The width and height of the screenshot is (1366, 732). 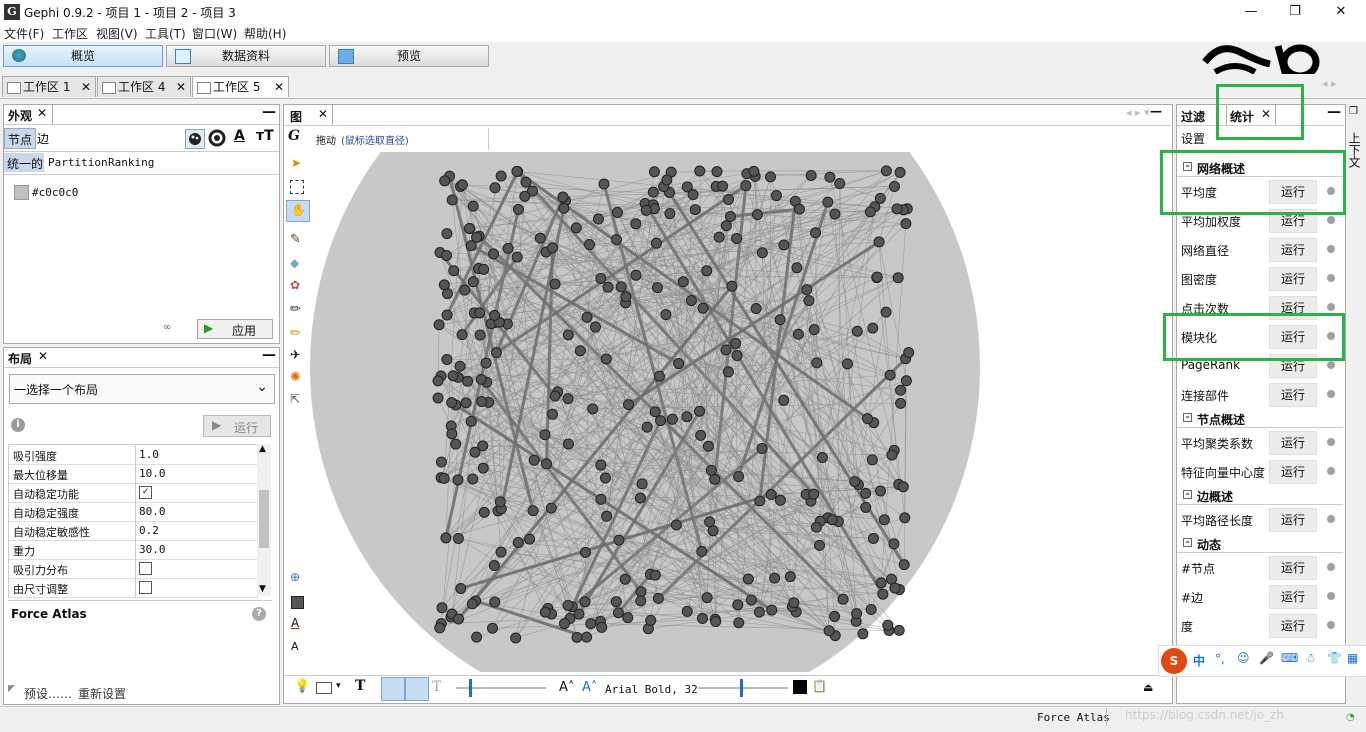 I want to click on tab-workspace-1: 工作区 1 ✕, so click(x=49, y=86).